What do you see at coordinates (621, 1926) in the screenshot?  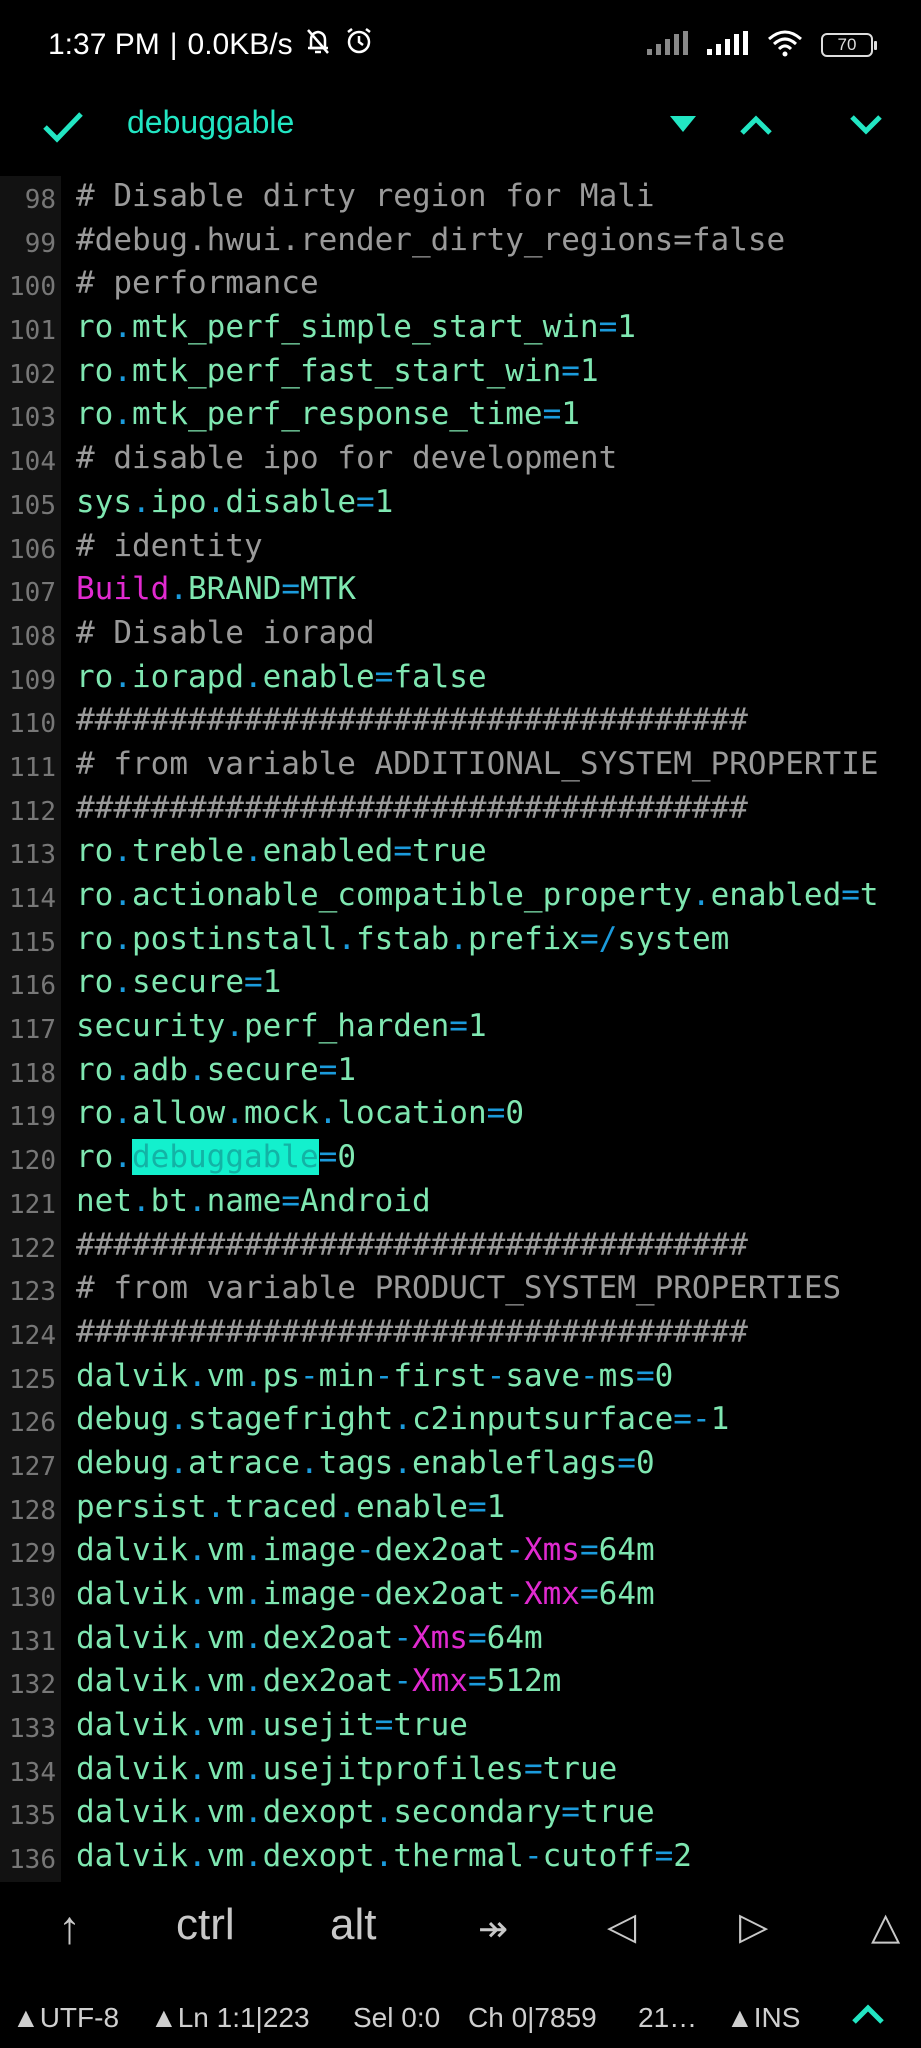 I see `left-arrow-key: ◁` at bounding box center [621, 1926].